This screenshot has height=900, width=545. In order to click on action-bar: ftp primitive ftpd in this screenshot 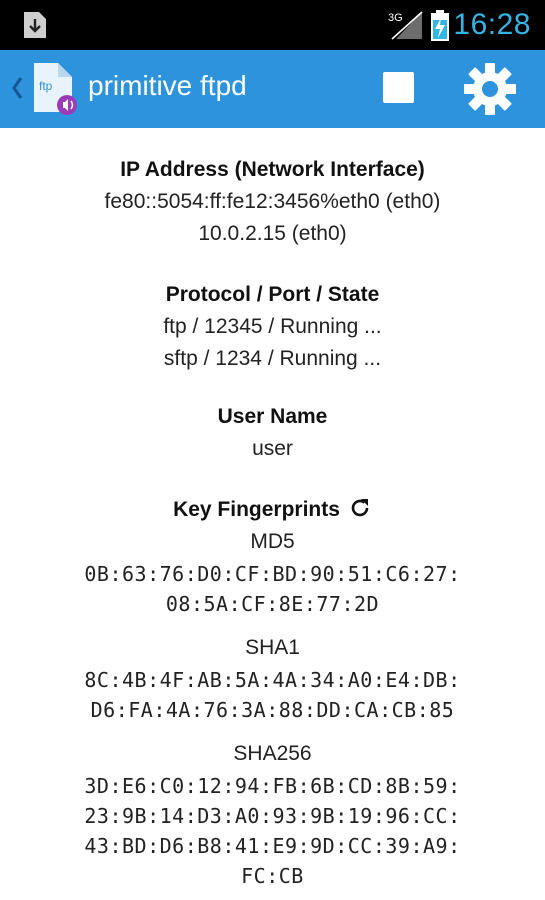, I will do `click(272, 89)`.